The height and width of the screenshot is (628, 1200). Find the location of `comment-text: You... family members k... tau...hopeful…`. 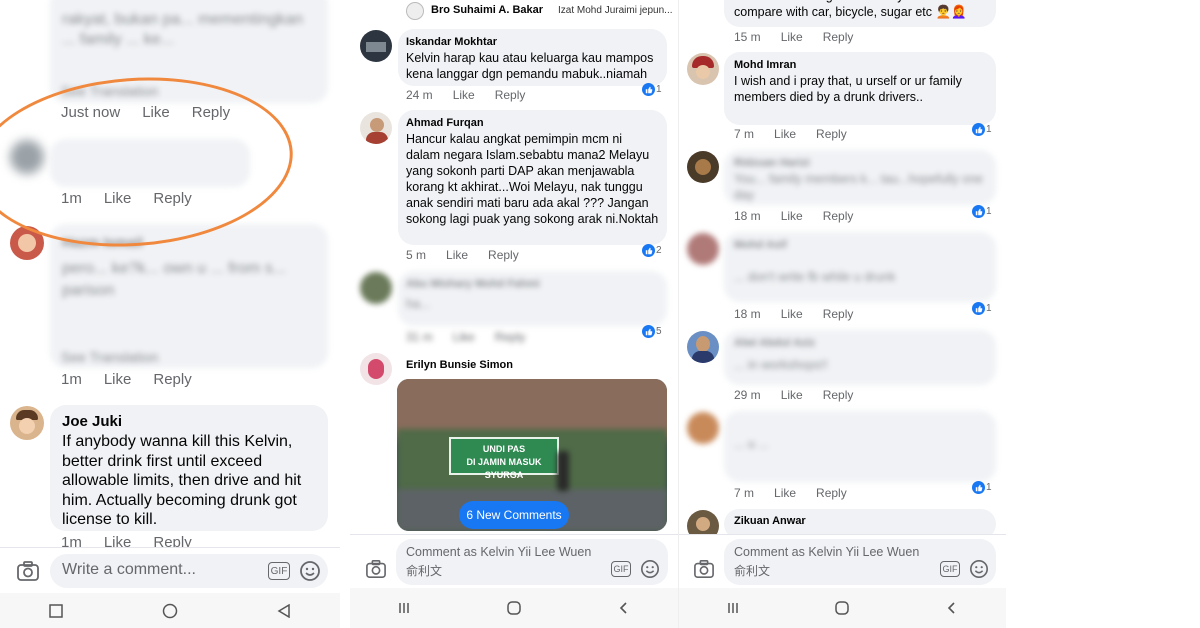

comment-text: You... family members k... tau...hopeful… is located at coordinates (858, 187).